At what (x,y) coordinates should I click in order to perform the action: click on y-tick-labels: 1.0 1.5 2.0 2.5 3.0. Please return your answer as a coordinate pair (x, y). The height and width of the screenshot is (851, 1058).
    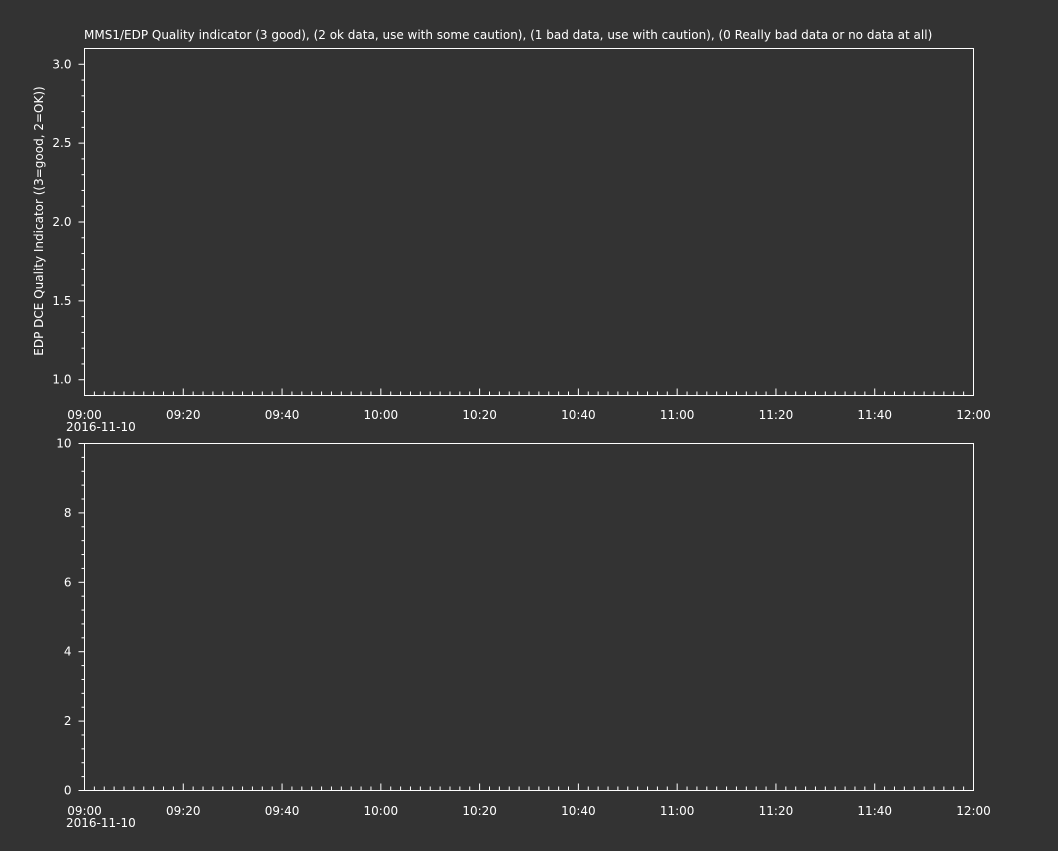
    Looking at the image, I should click on (61, 221).